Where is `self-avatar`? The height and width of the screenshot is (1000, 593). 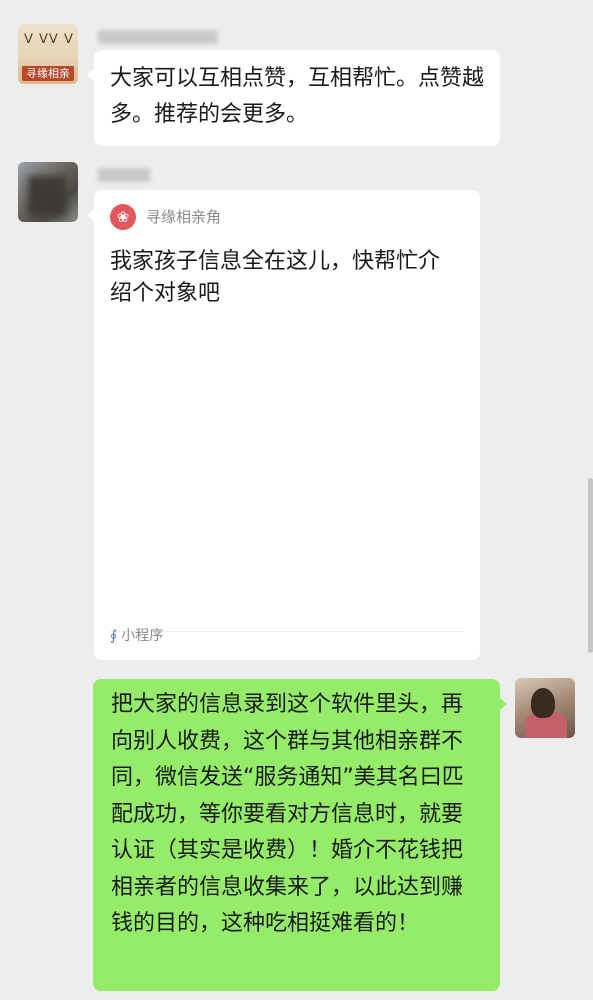
self-avatar is located at coordinates (545, 708).